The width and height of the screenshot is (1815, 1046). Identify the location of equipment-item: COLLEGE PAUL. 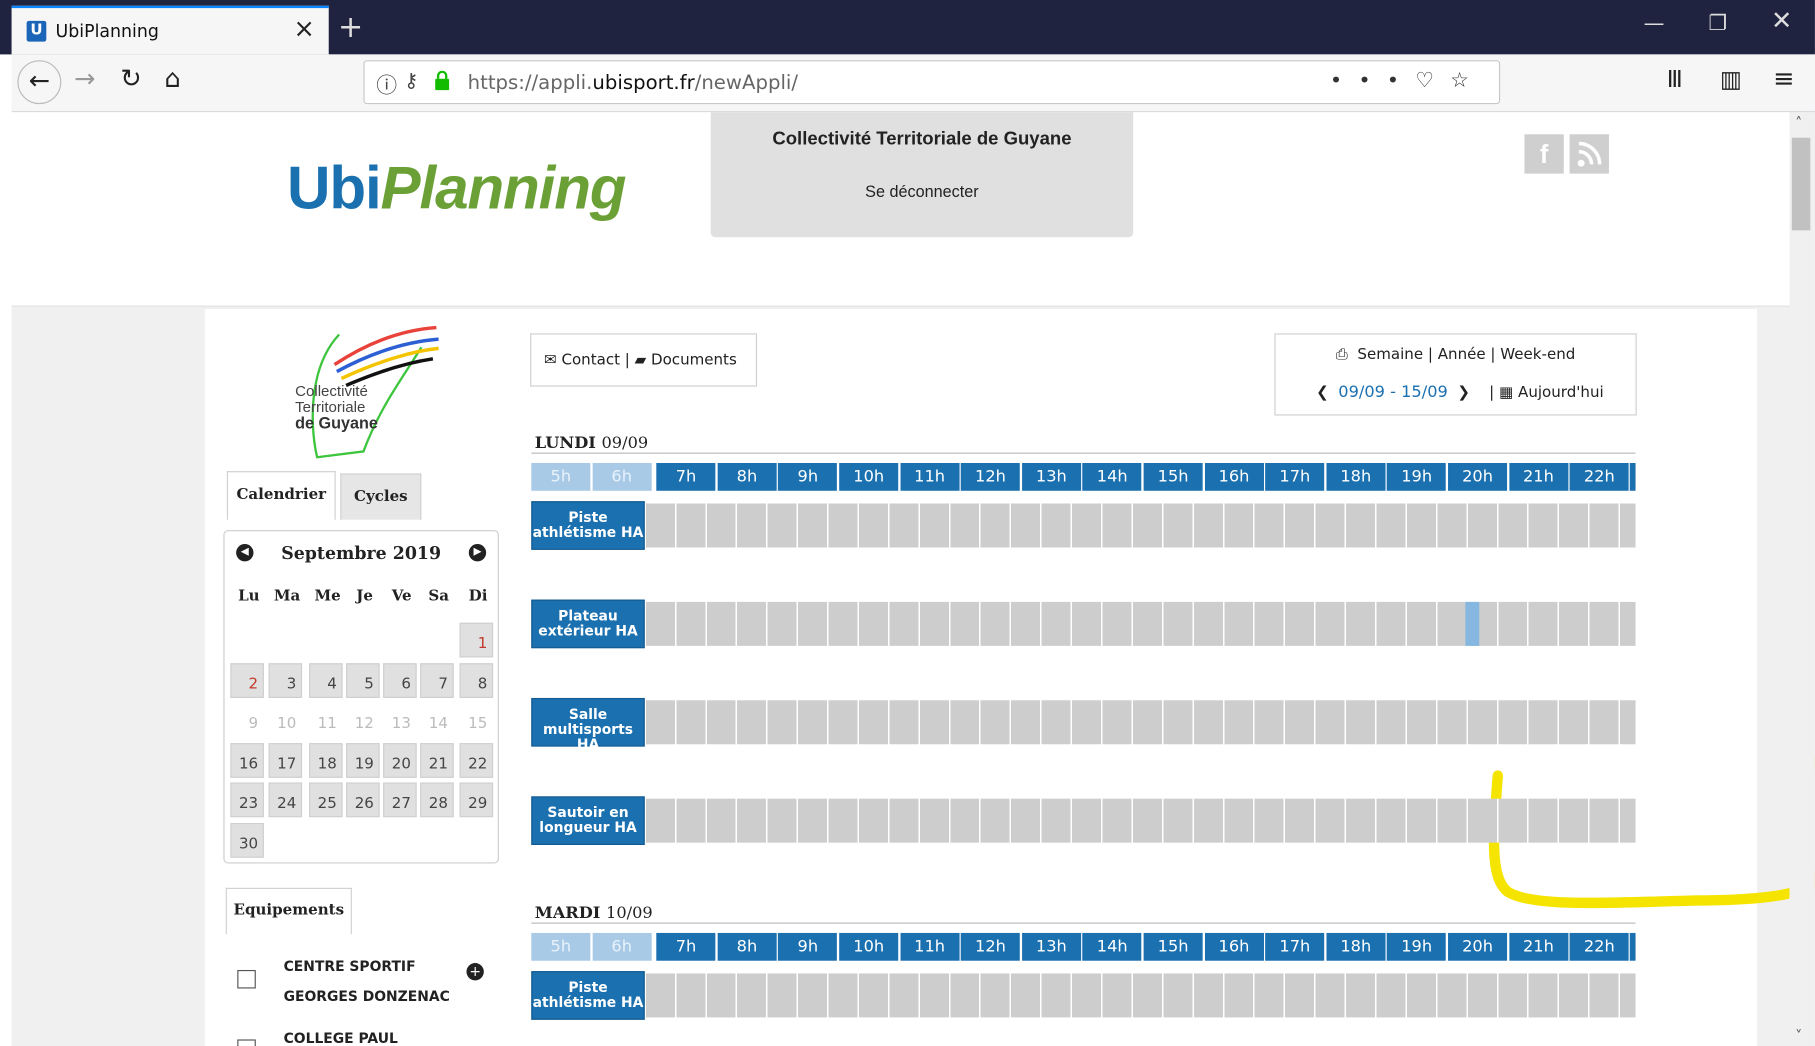
(364, 1034).